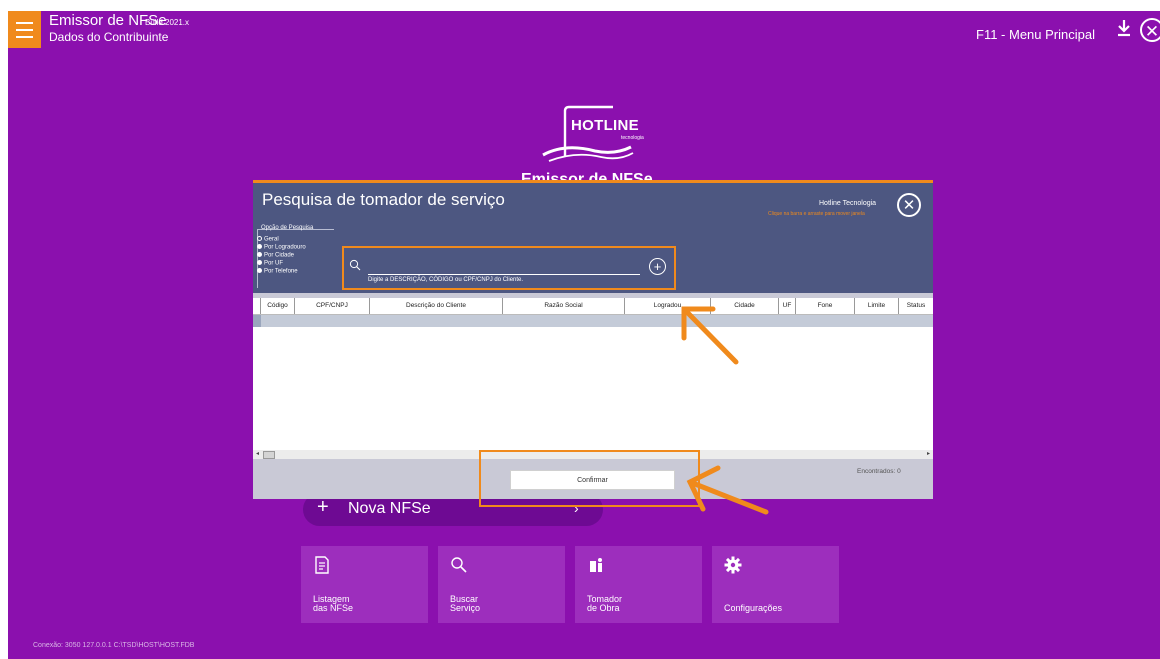 The image size is (1160, 659). I want to click on arrow-to-search-shaft, so click(710, 335).